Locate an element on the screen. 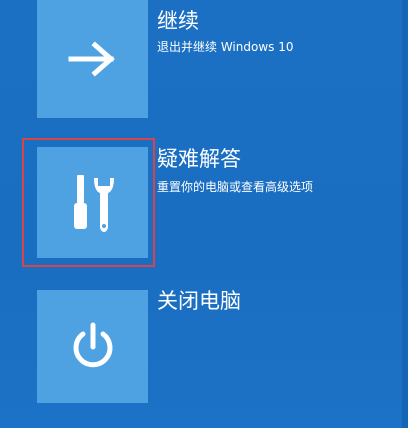 Image resolution: width=408 pixels, height=428 pixels. continue-description: 退出并继续 Windows 10 is located at coordinates (225, 47).